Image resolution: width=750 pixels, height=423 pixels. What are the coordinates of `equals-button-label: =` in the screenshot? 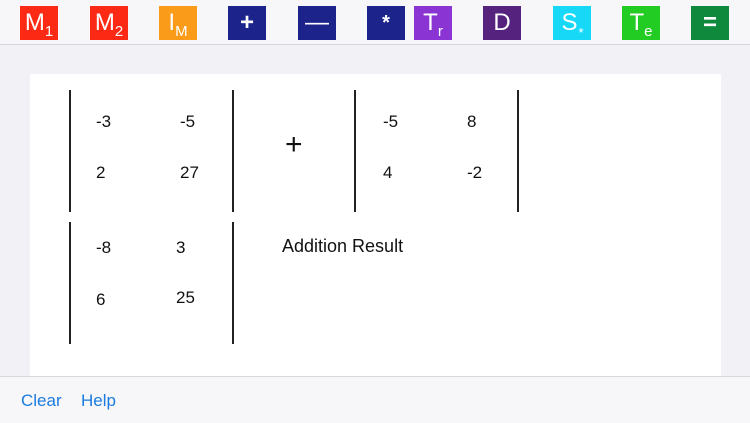 It's located at (709, 22).